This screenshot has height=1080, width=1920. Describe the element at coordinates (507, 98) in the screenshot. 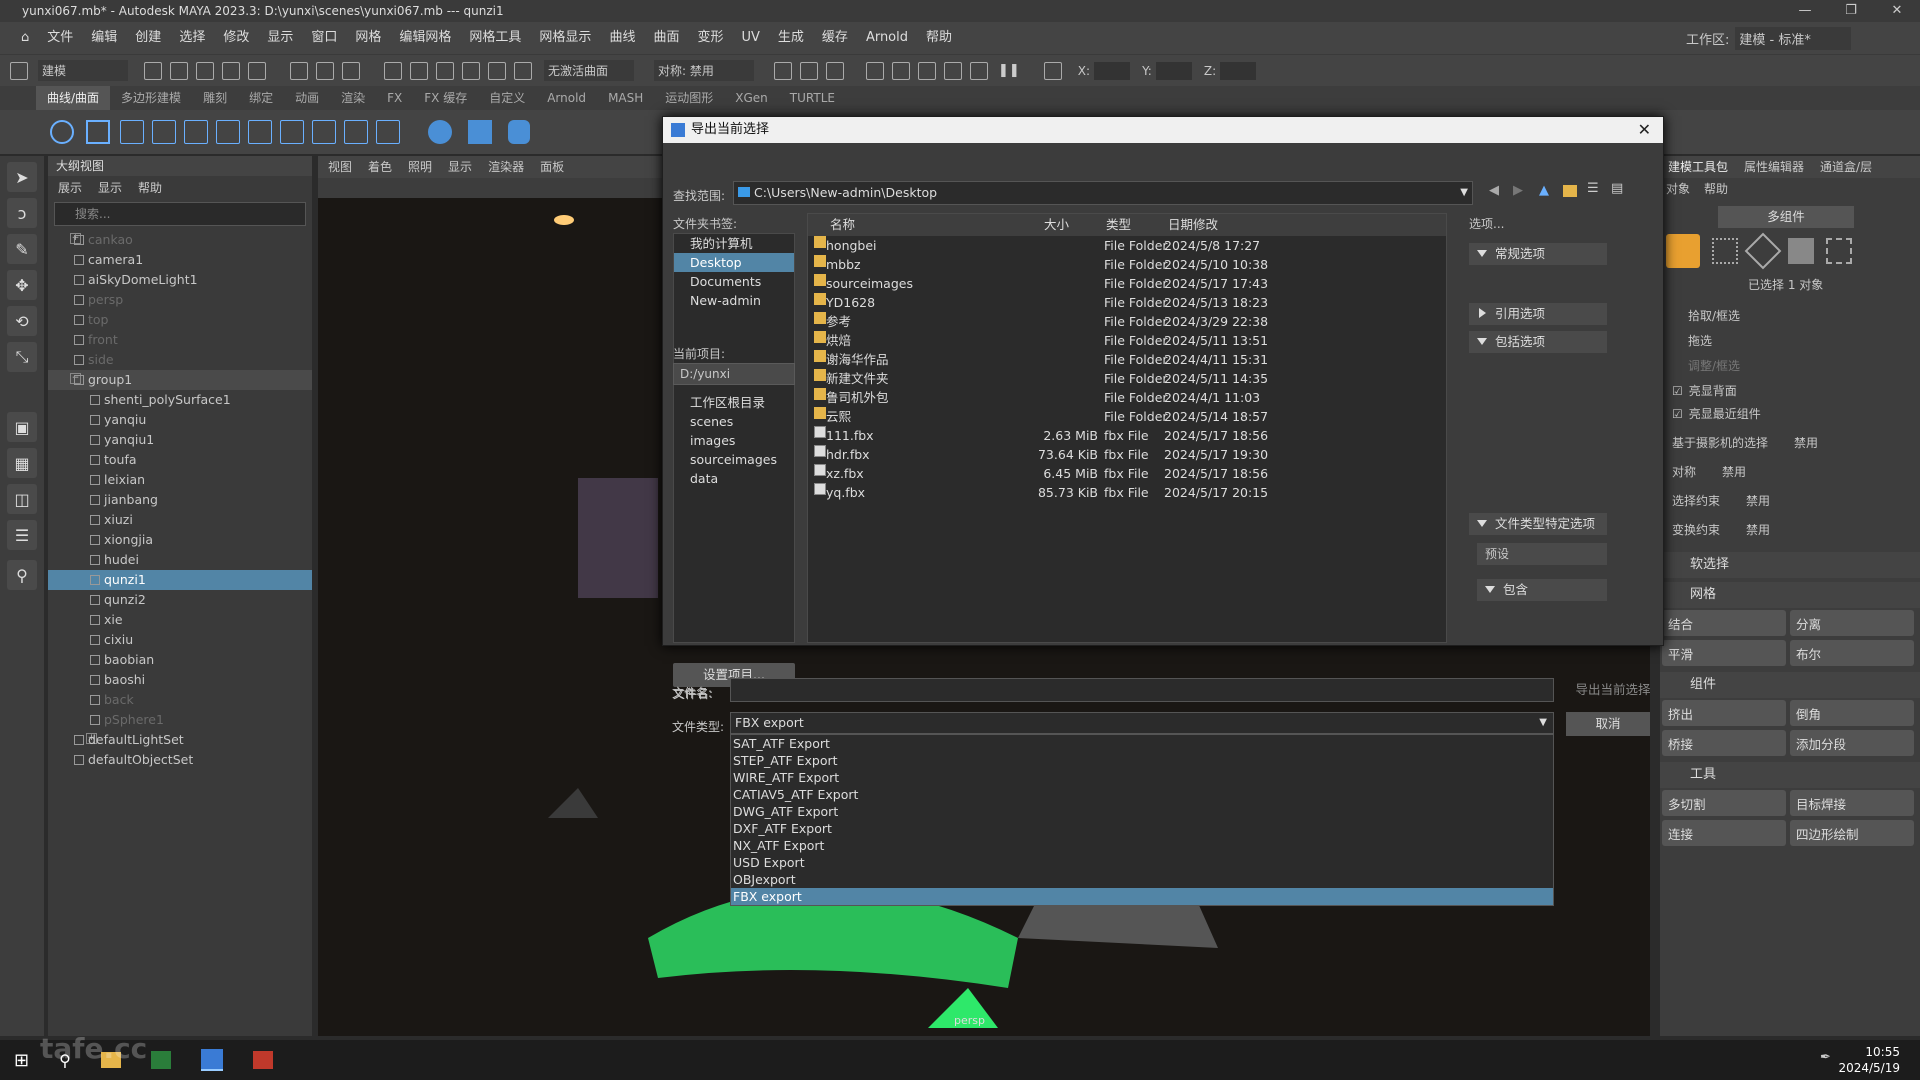

I see `shelf-tab-custom: 自定义` at that location.